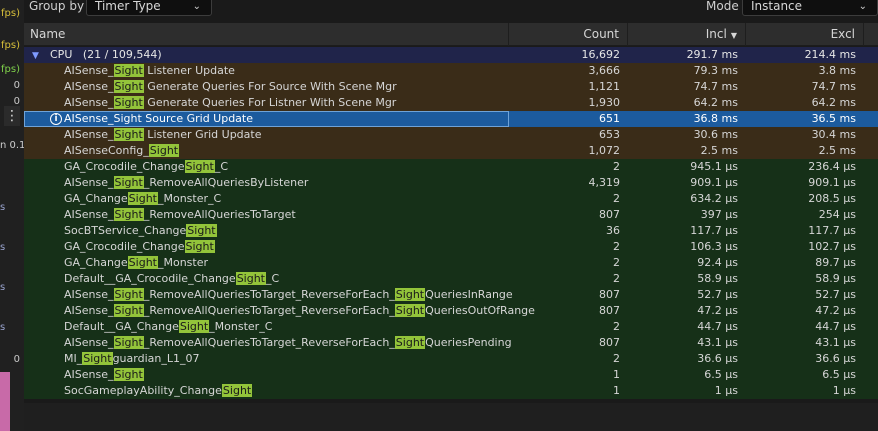 This screenshot has height=431, width=878. What do you see at coordinates (122, 54) in the screenshot?
I see `group-detail: (21 / 109,544)` at bounding box center [122, 54].